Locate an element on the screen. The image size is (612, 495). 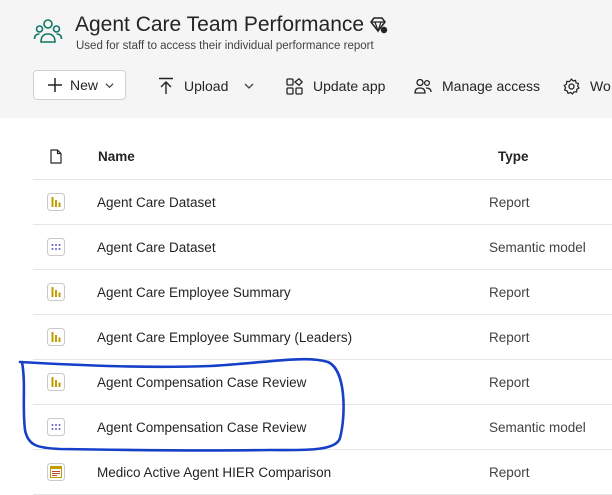
new-button-label: New is located at coordinates (84, 85).